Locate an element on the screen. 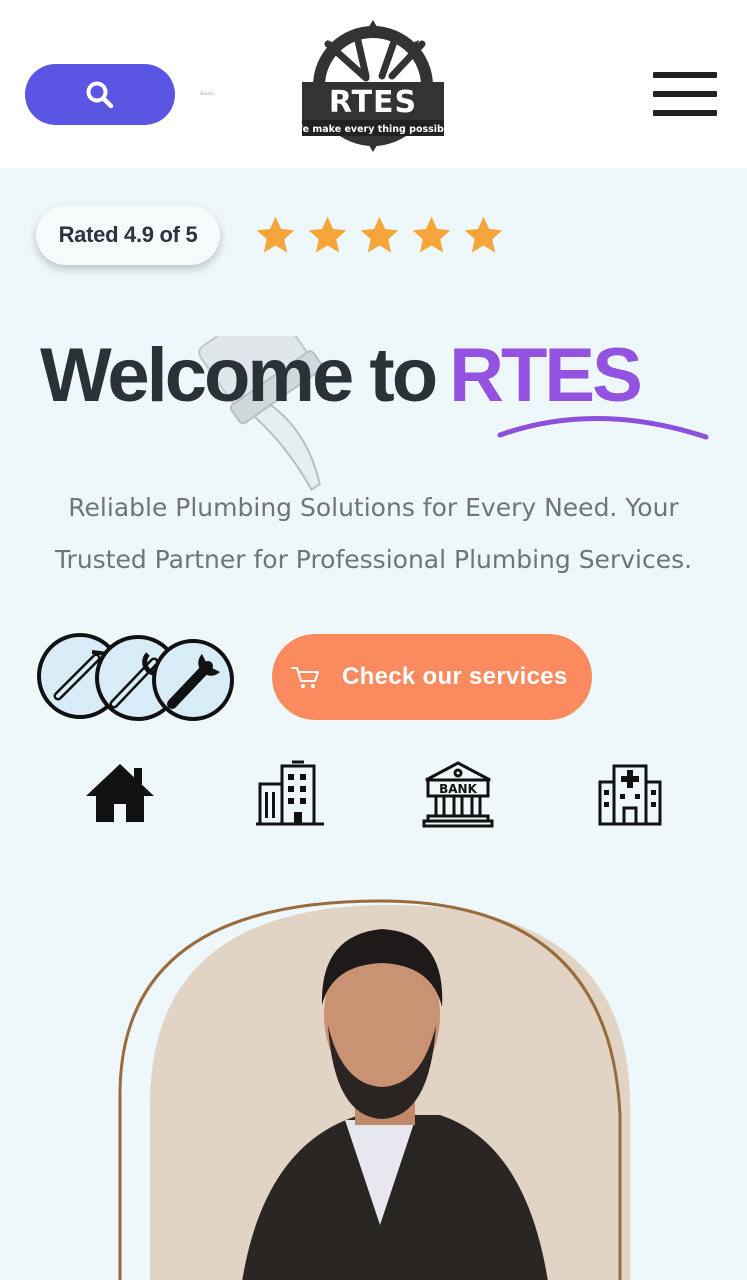  hospital-icon is located at coordinates (630, 794).